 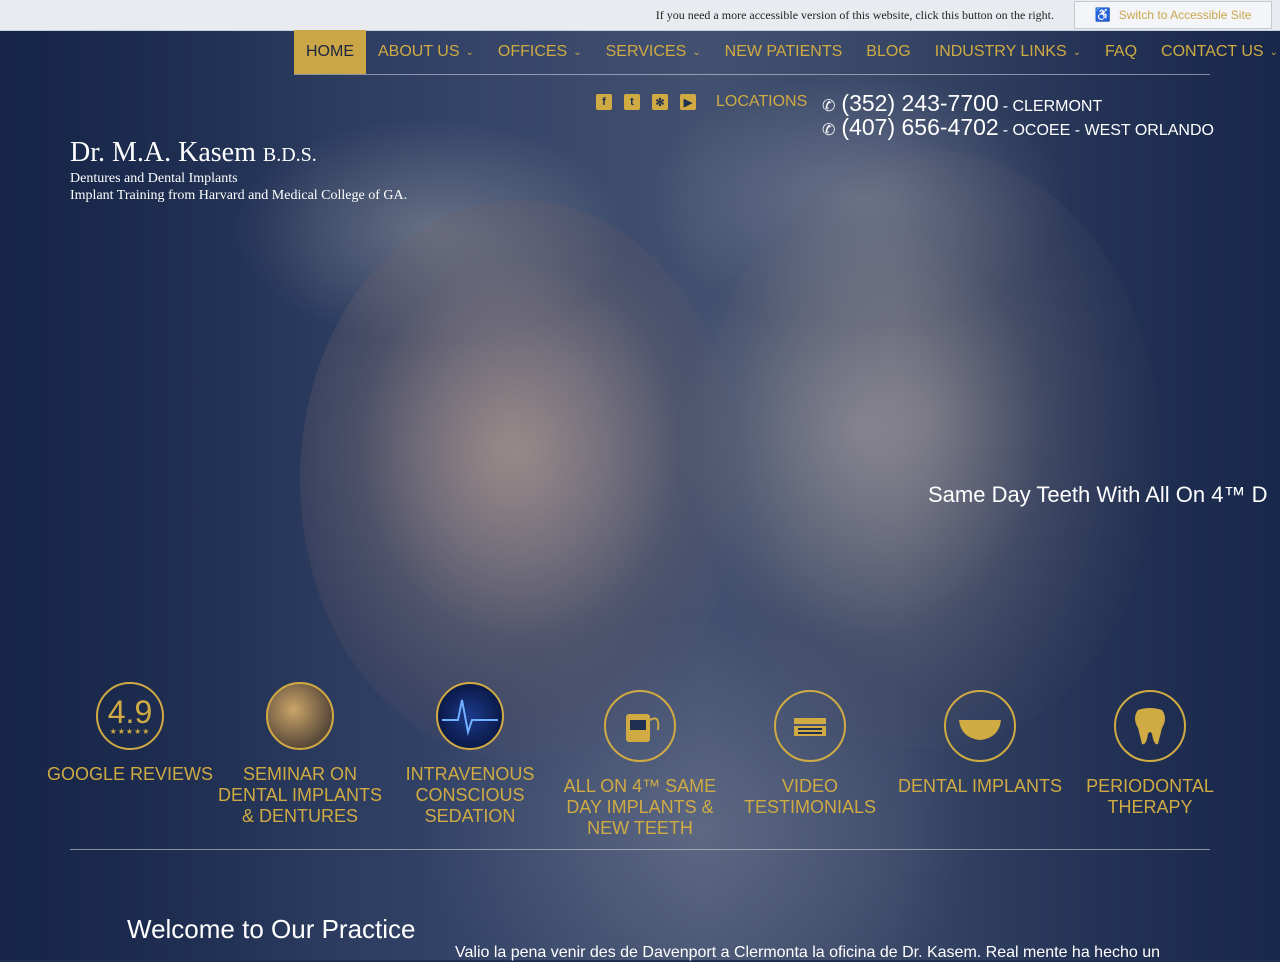 I want to click on social-links: f t ✻ ▶, so click(x=646, y=102).